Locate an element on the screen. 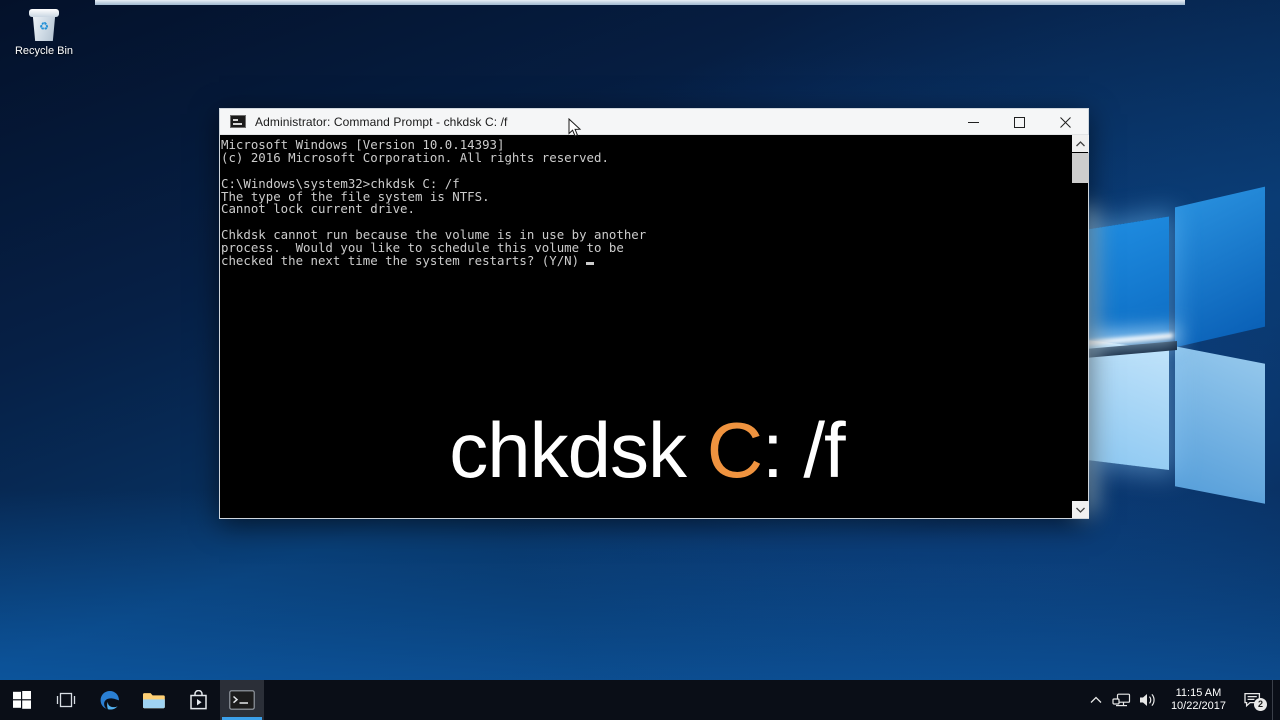 The image size is (1280, 720). taskbar: 11:15 AM 10/22/2017 2 is located at coordinates (640, 700).